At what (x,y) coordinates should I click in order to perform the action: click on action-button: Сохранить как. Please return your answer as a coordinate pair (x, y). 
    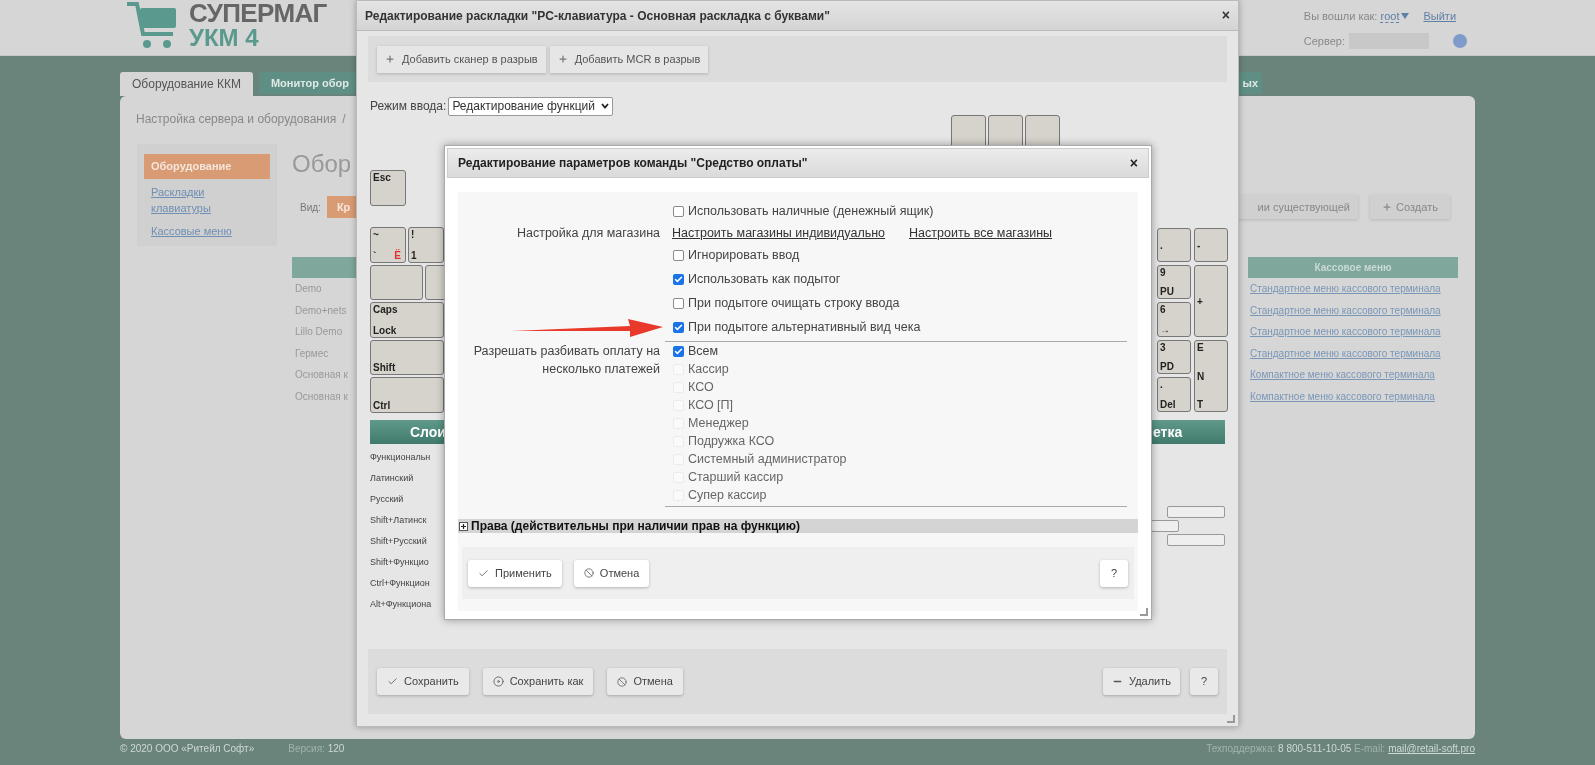
    Looking at the image, I should click on (538, 681).